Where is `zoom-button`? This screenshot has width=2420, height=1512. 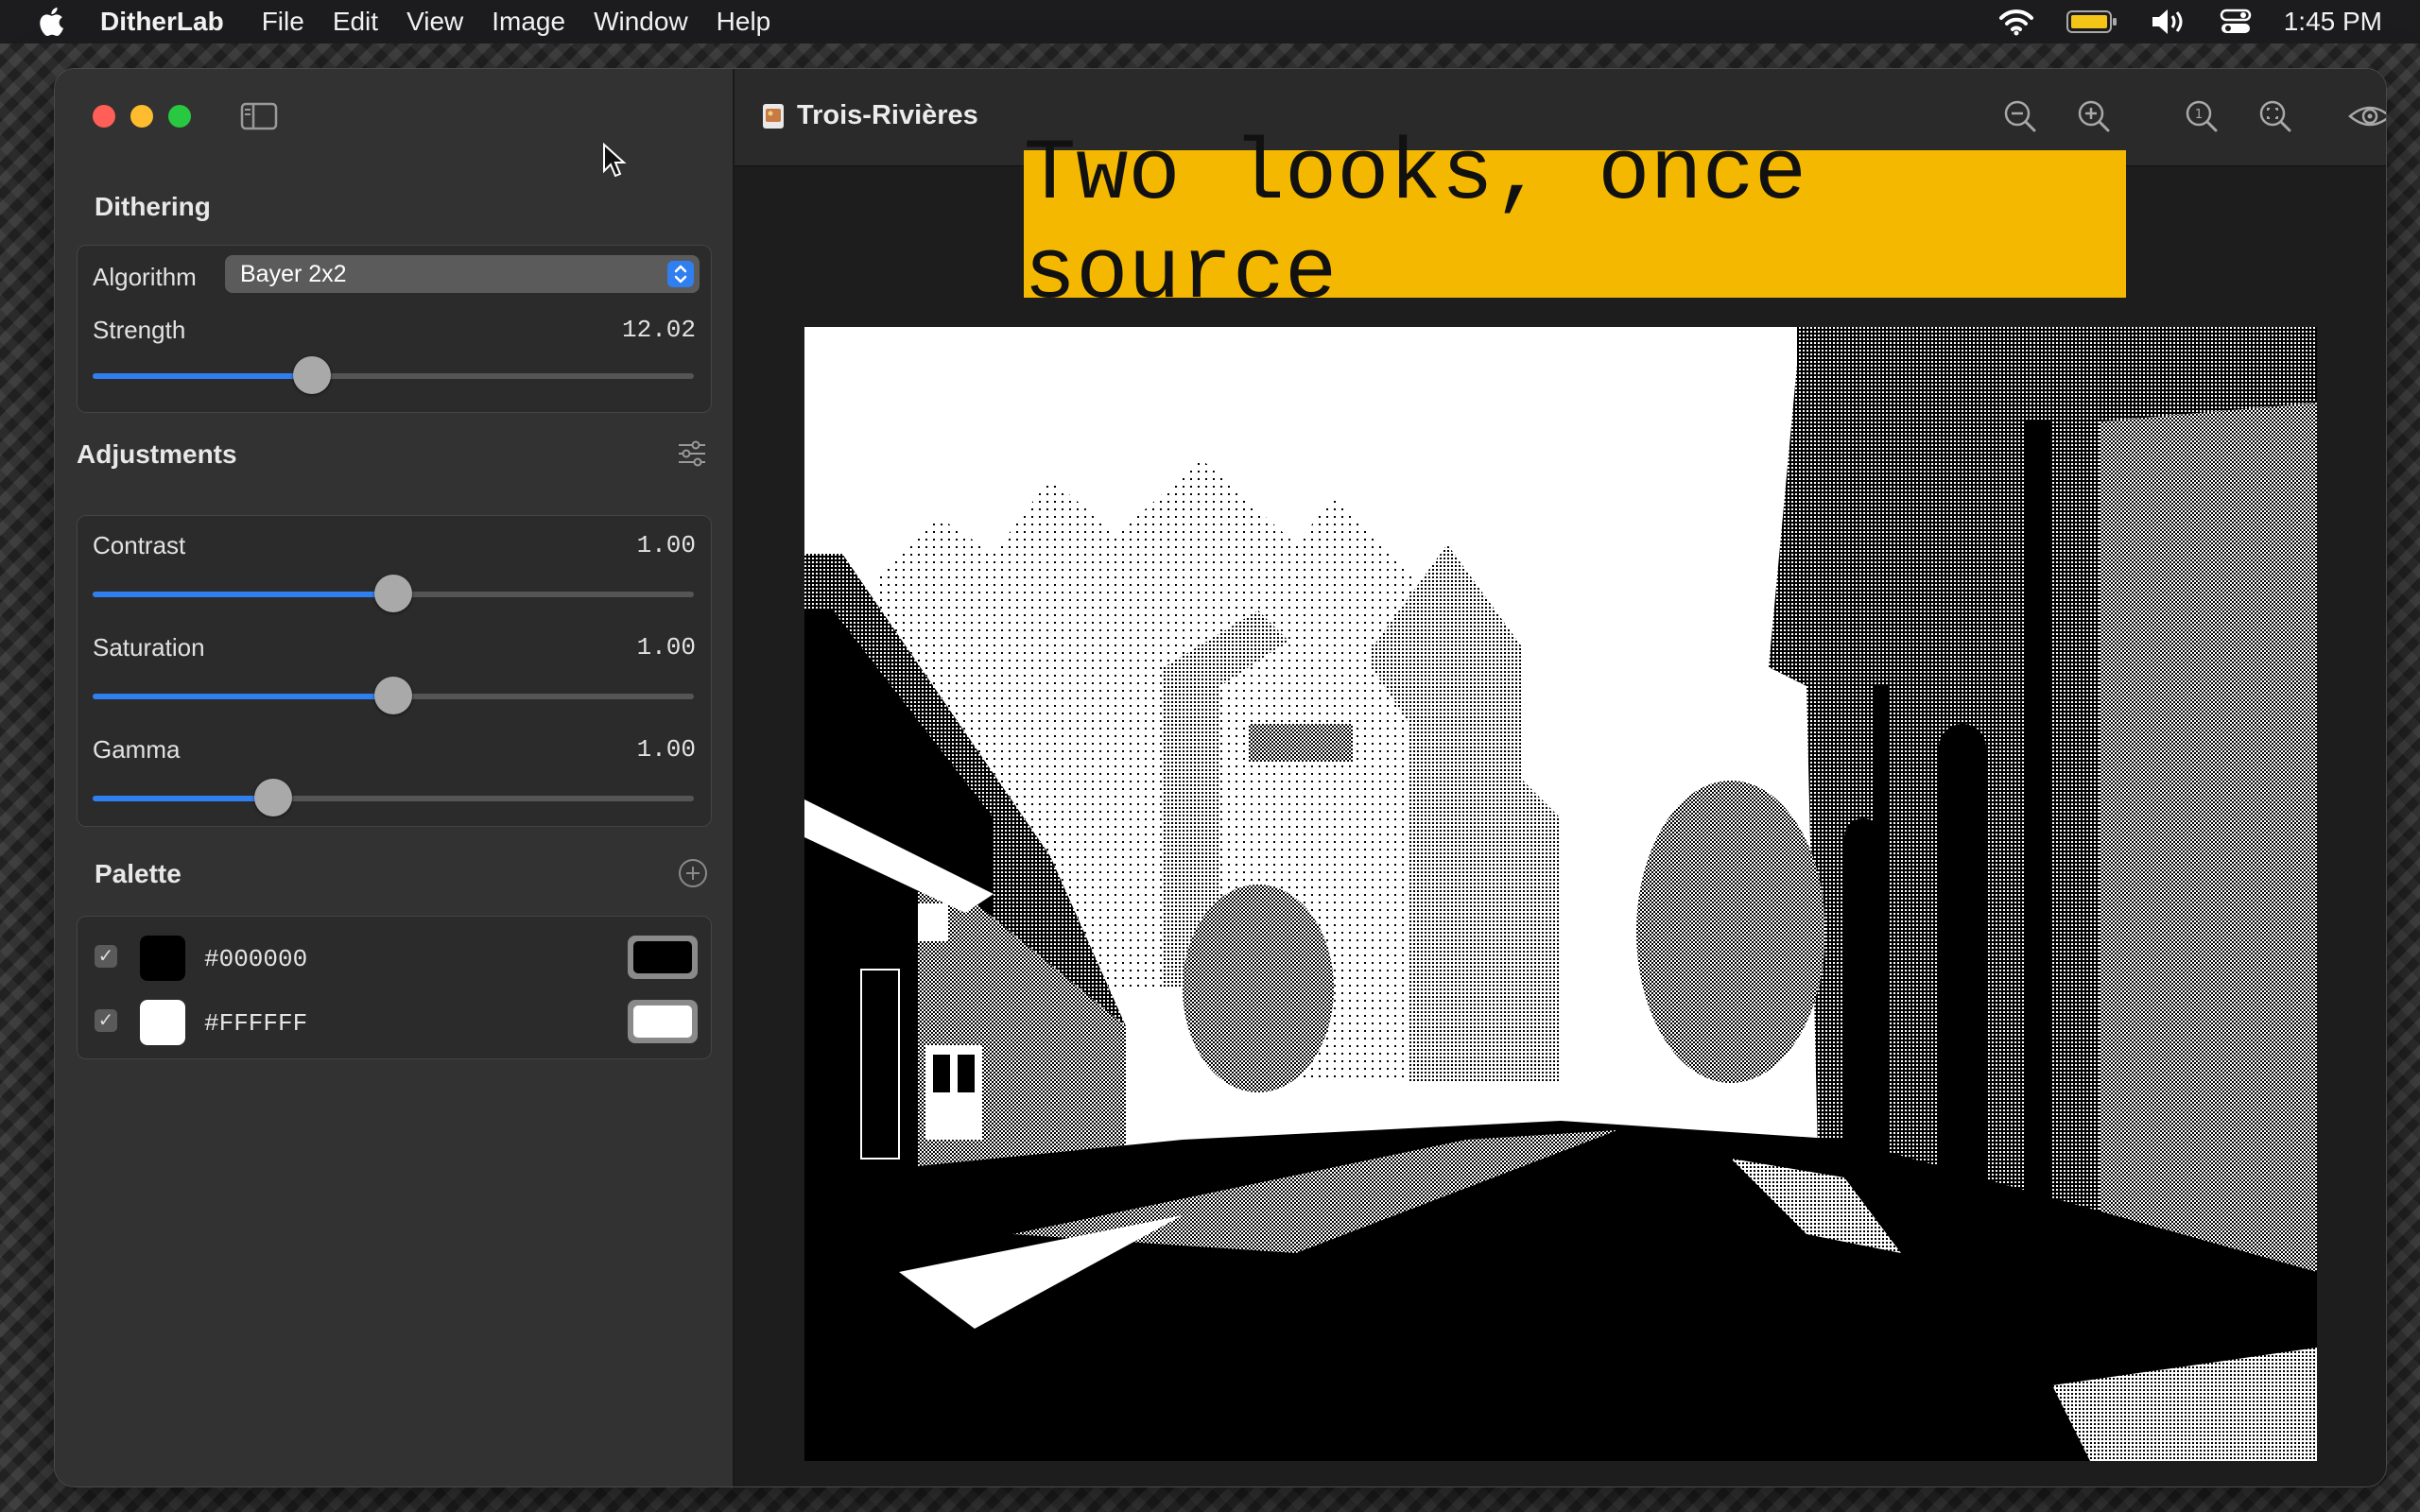
zoom-button is located at coordinates (179, 116).